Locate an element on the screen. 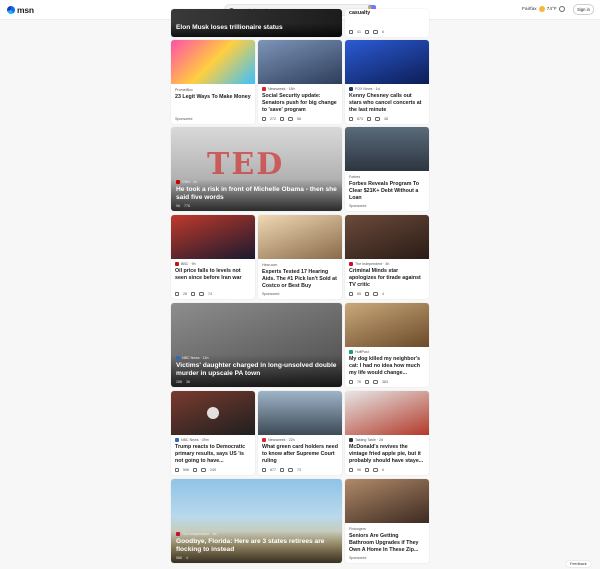  comment-count: 36 is located at coordinates (188, 382).